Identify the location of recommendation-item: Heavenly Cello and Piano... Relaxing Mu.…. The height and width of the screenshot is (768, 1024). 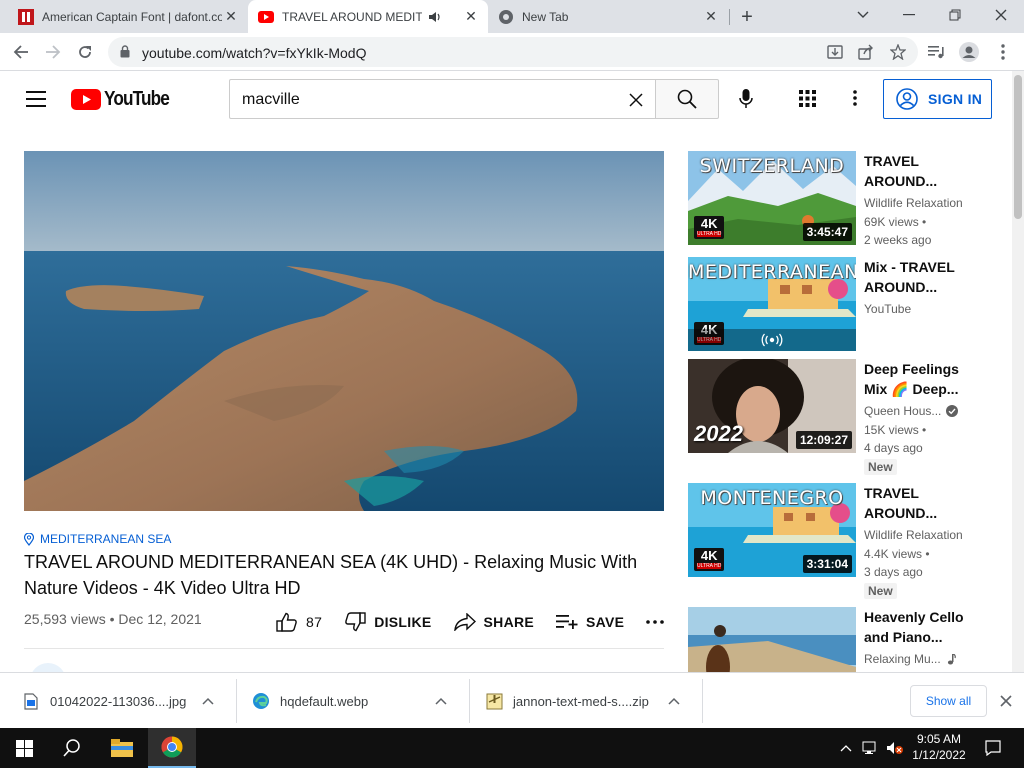
(838, 639).